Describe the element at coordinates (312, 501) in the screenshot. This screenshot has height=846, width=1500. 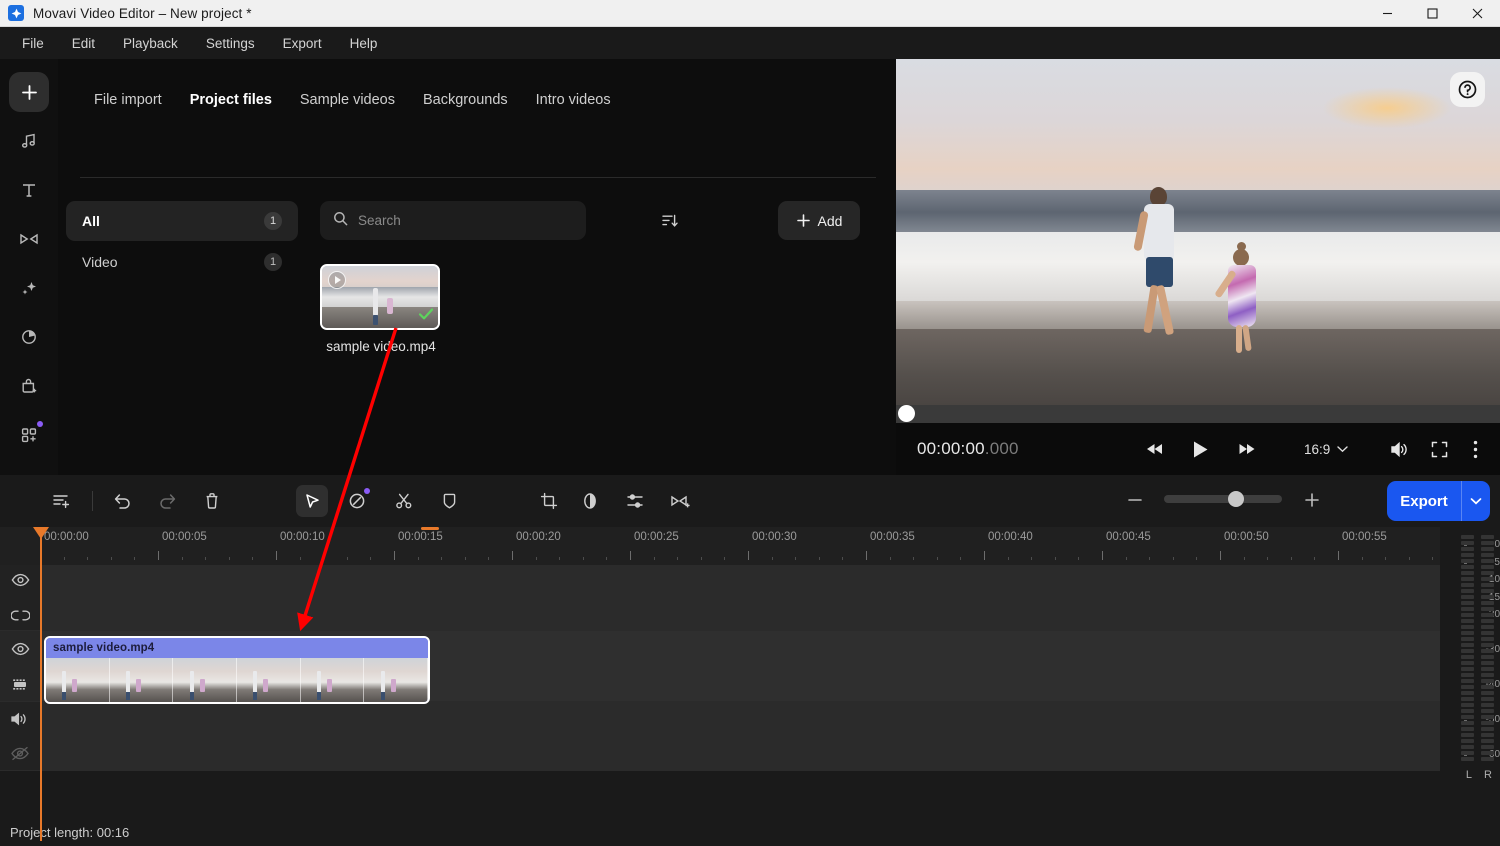
I see `cursor-arrow-icon` at that location.